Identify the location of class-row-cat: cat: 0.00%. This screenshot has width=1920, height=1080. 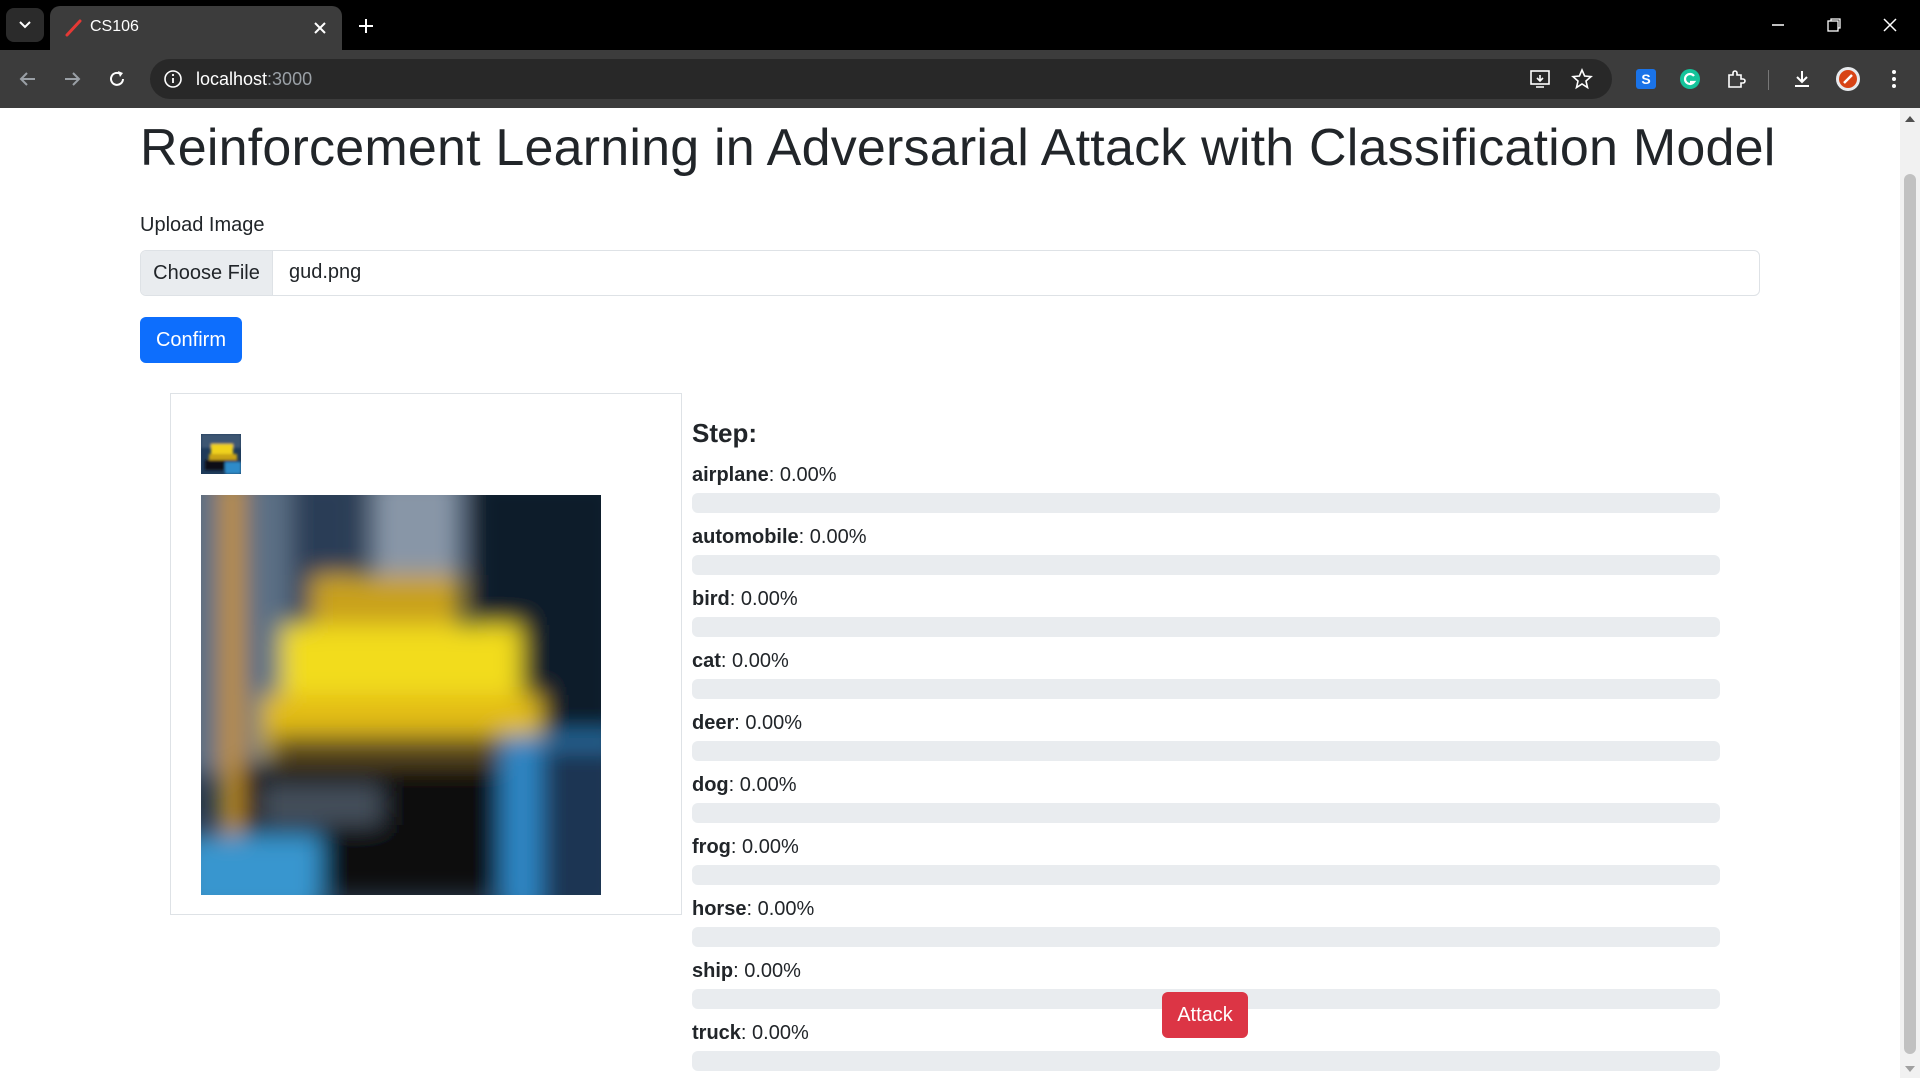
(1207, 674).